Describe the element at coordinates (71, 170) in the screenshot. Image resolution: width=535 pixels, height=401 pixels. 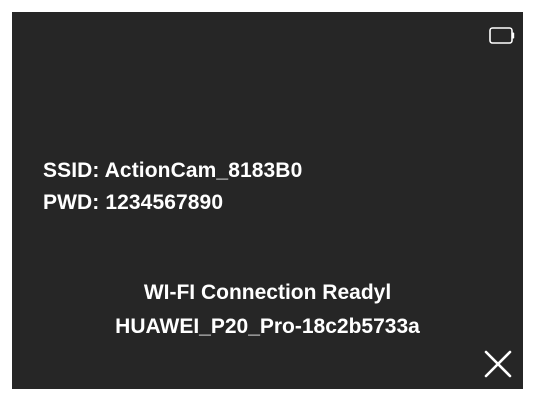
I see `ssid-label: SSID:` at that location.